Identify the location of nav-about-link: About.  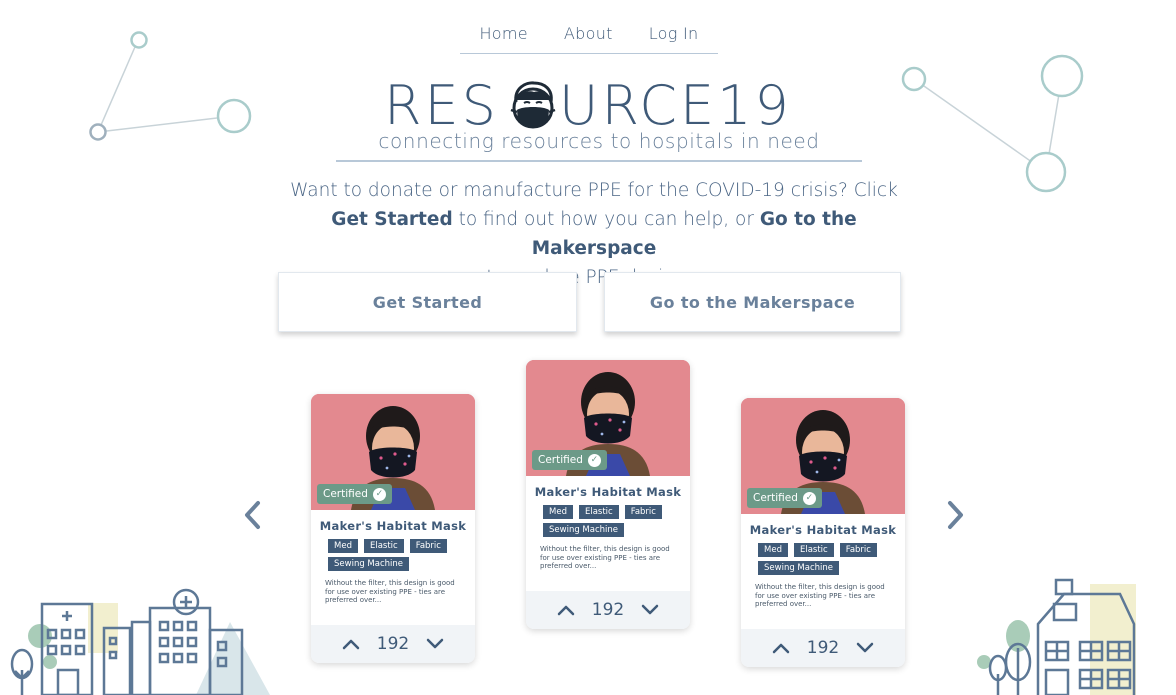
(588, 38).